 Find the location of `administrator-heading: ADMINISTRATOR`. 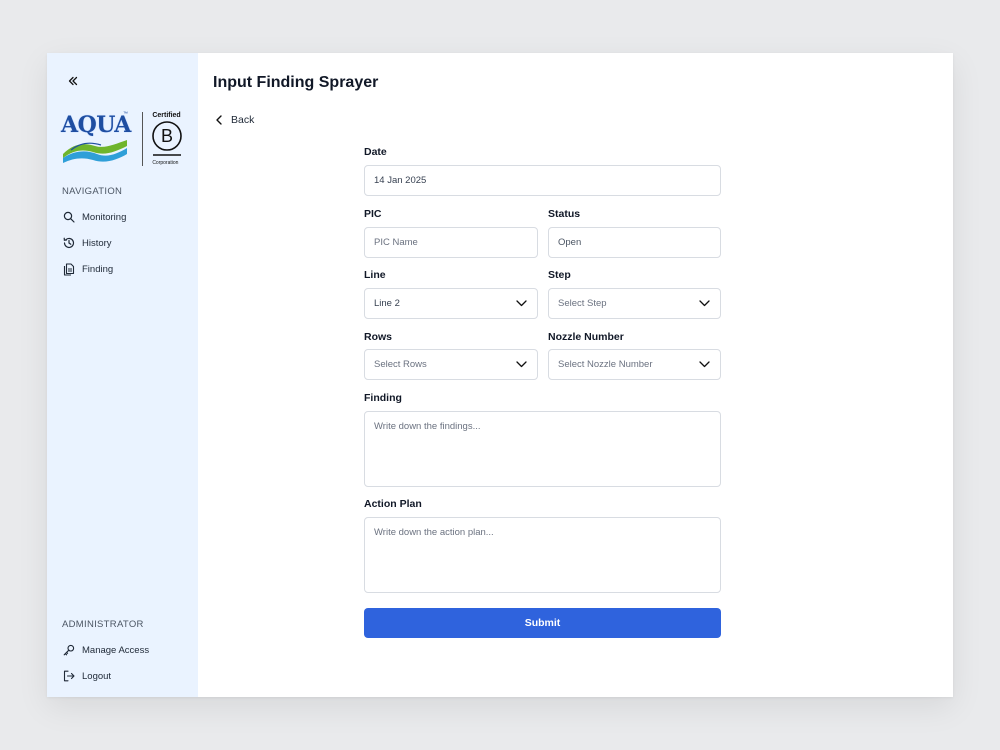

administrator-heading: ADMINISTRATOR is located at coordinates (103, 624).